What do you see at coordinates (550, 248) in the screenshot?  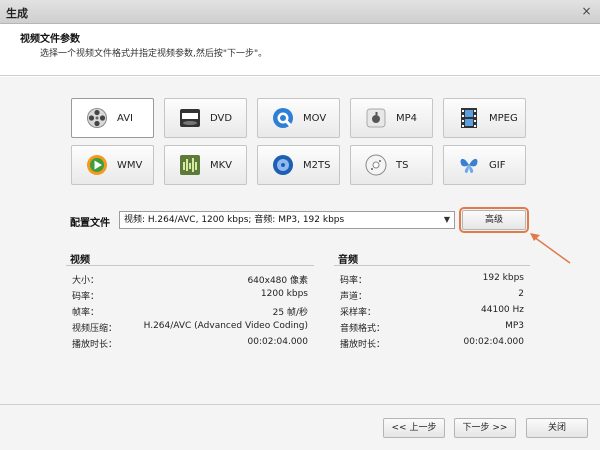 I see `pointer-arrow` at bounding box center [550, 248].